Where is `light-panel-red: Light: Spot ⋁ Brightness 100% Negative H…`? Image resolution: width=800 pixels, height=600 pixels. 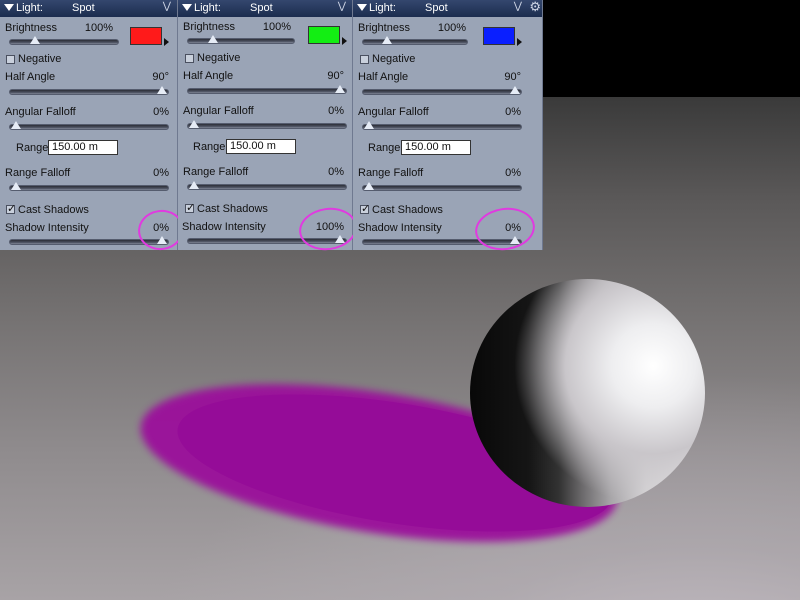 light-panel-red: Light: Spot ⋁ Brightness 100% Negative H… is located at coordinates (93, 127).